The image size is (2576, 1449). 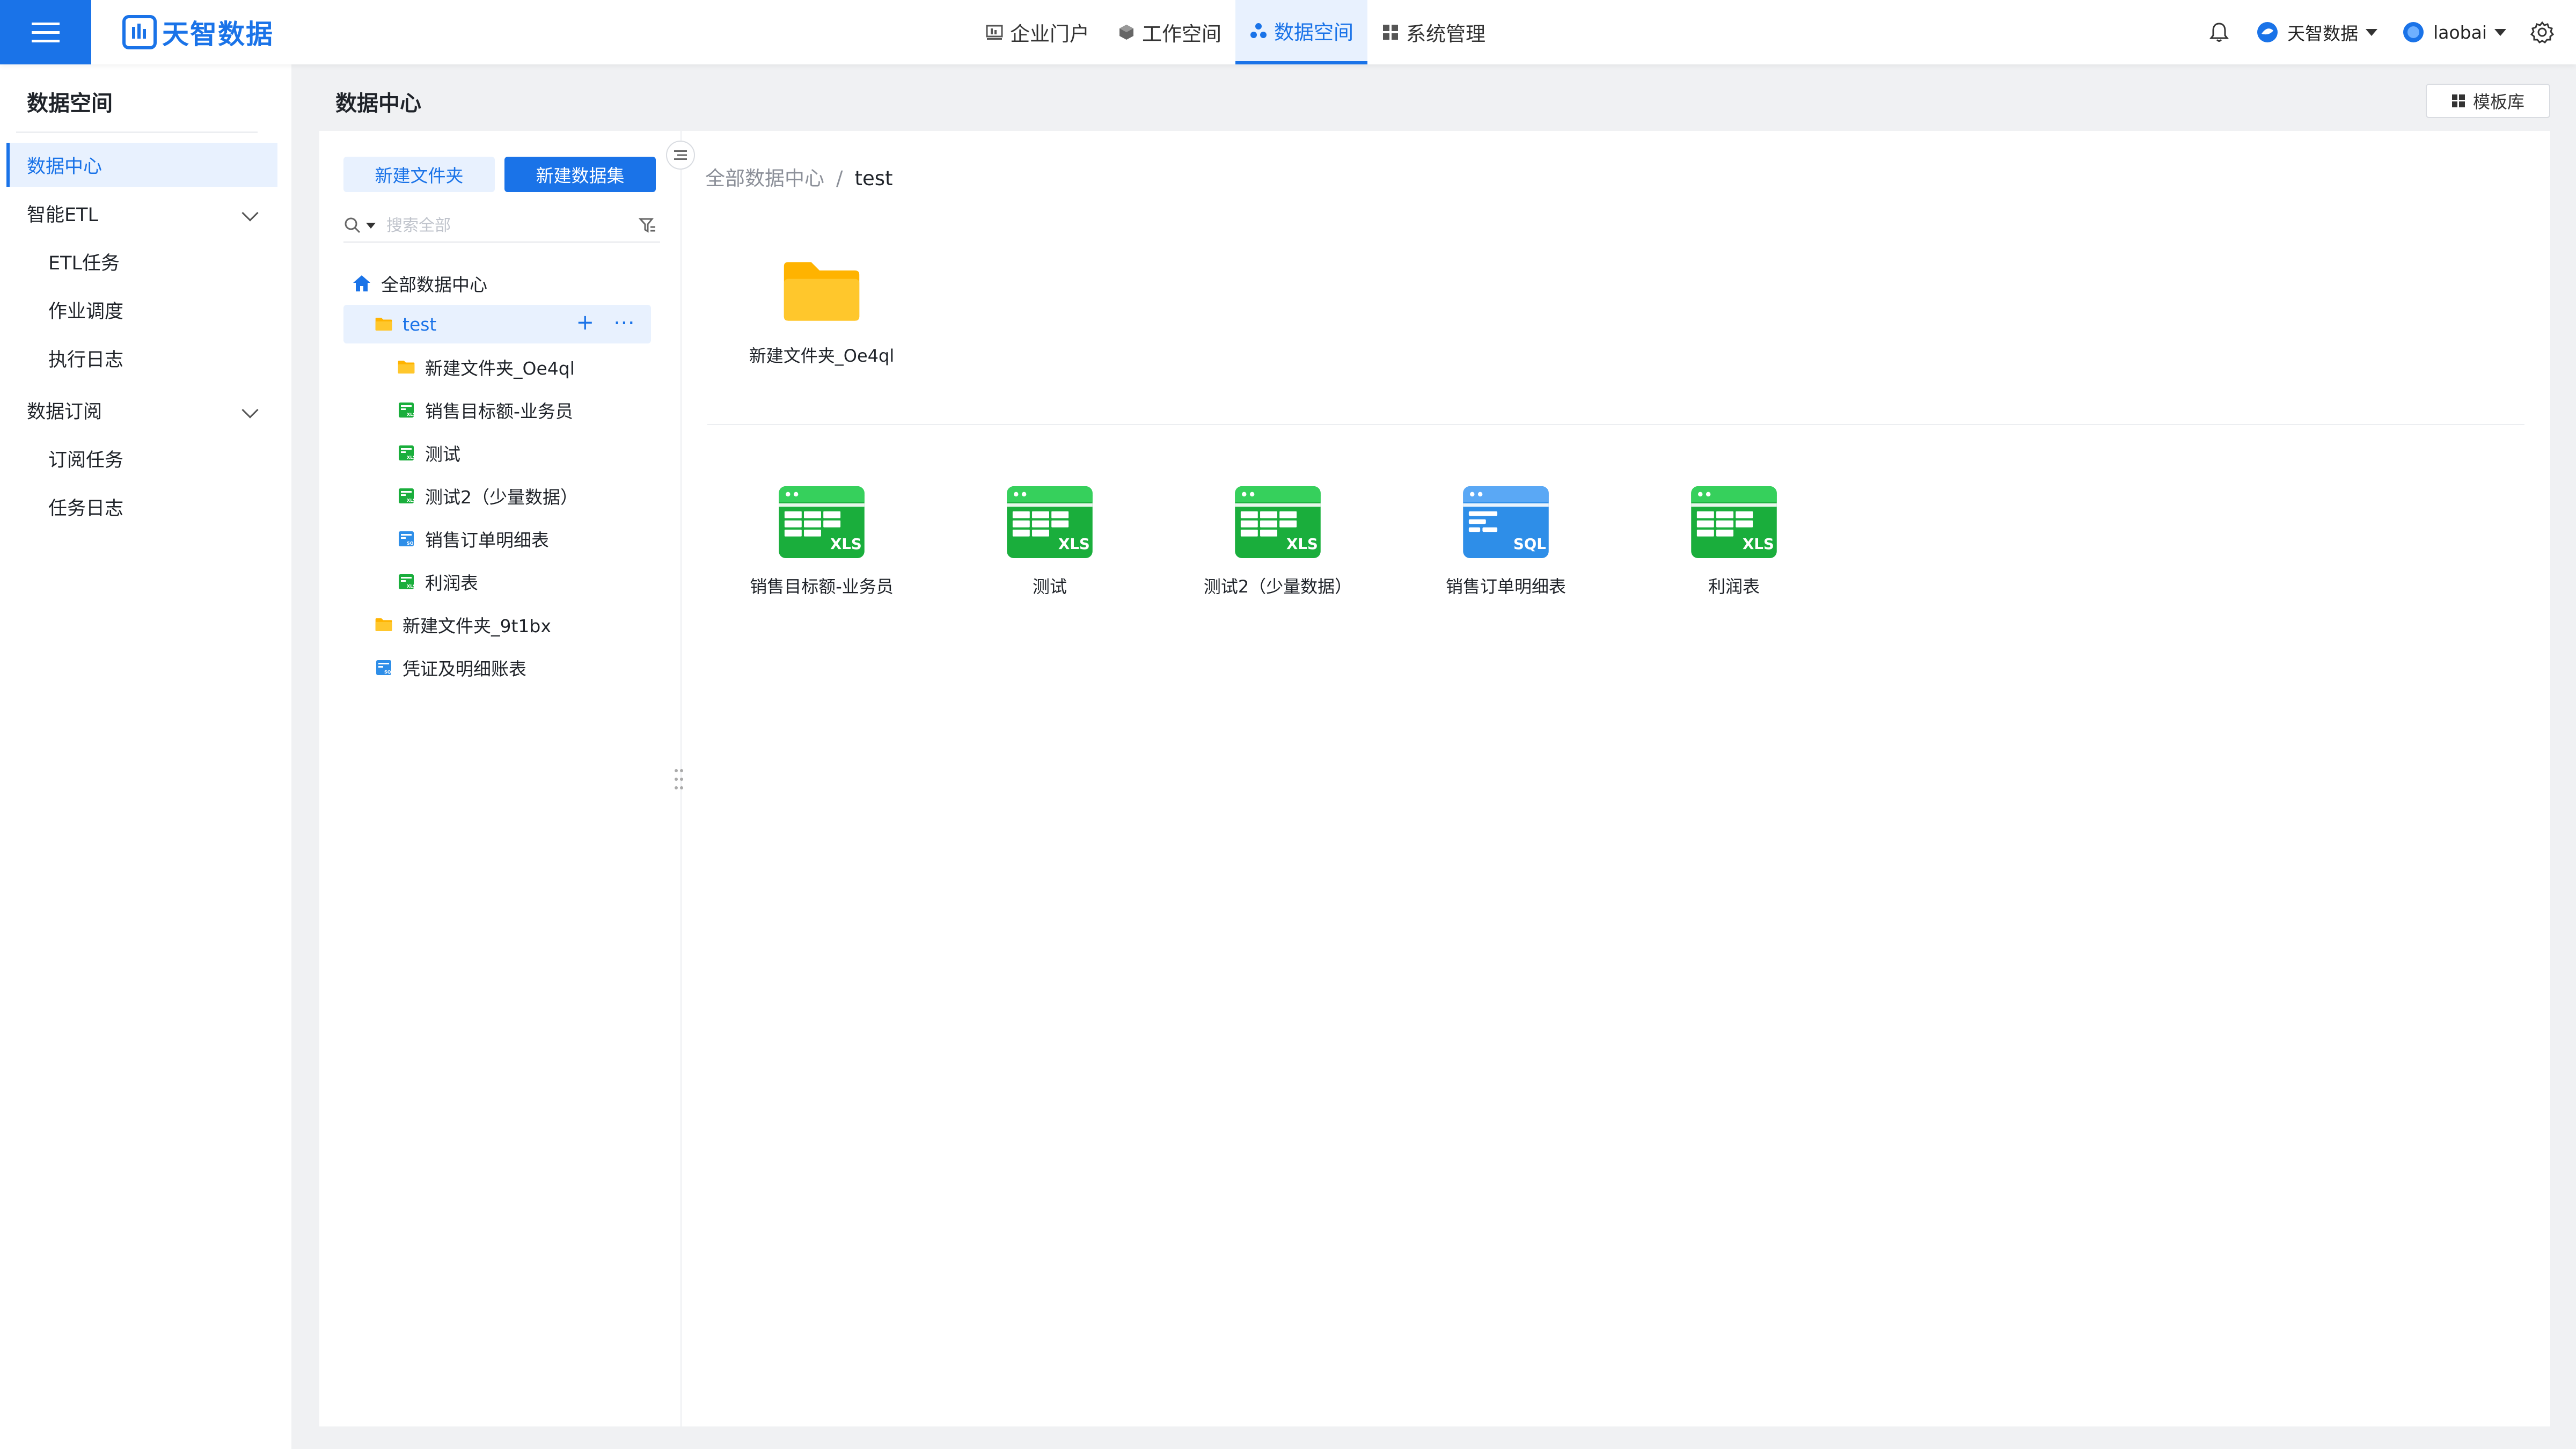 What do you see at coordinates (86, 312) in the screenshot?
I see `sidebar-item-label: 作业调度` at bounding box center [86, 312].